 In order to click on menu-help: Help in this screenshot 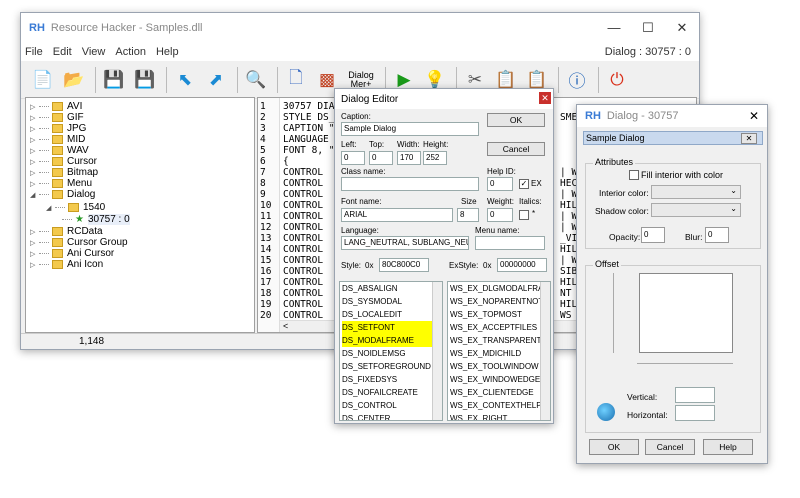, I will do `click(167, 52)`.